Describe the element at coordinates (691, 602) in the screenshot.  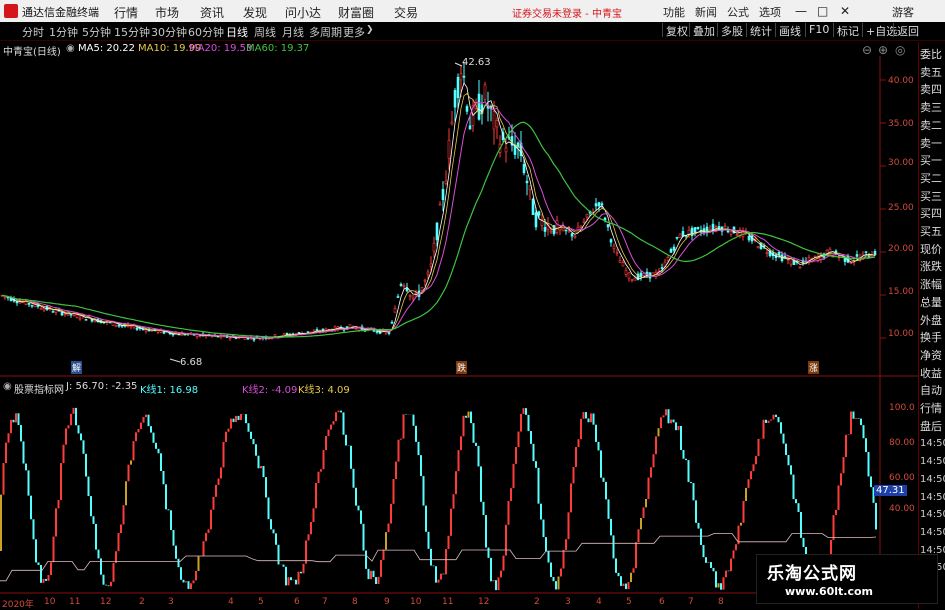
I see `date-tick: 7` at that location.